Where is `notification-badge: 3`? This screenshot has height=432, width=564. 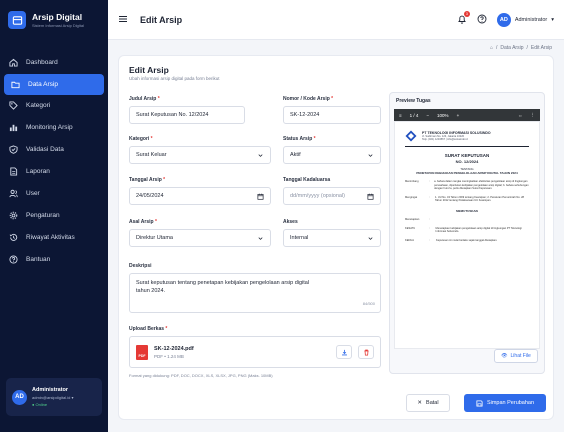
notification-badge: 3 is located at coordinates (466, 13).